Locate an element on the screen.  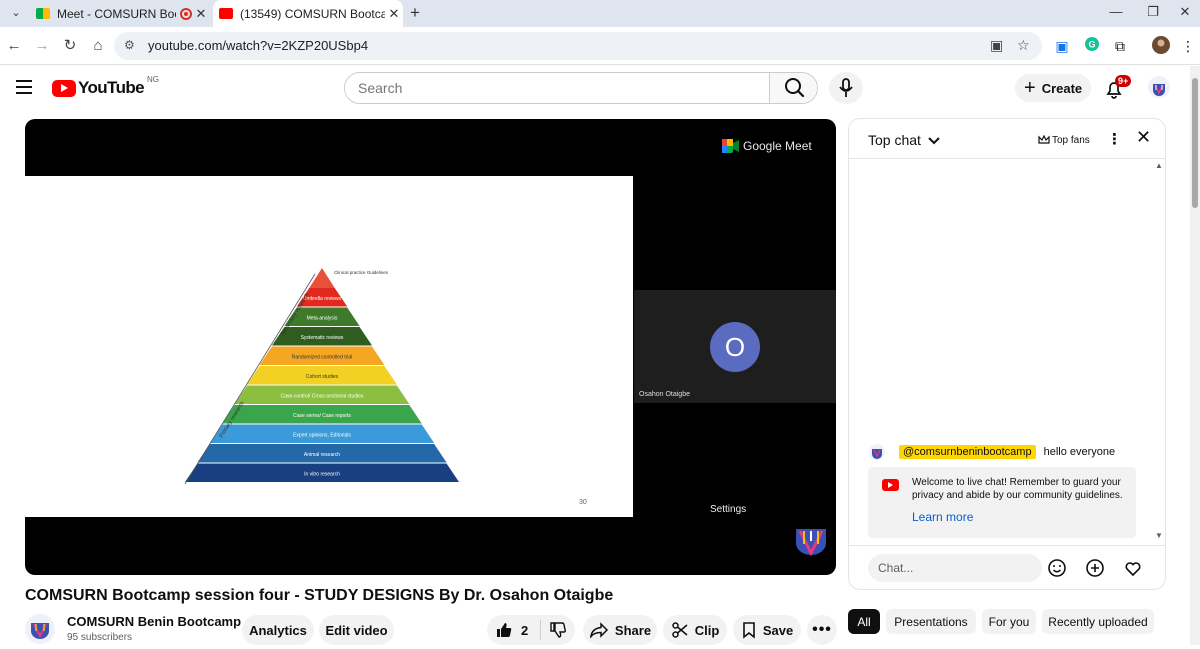
chat-mode-label: Top chat is located at coordinates (894, 140).